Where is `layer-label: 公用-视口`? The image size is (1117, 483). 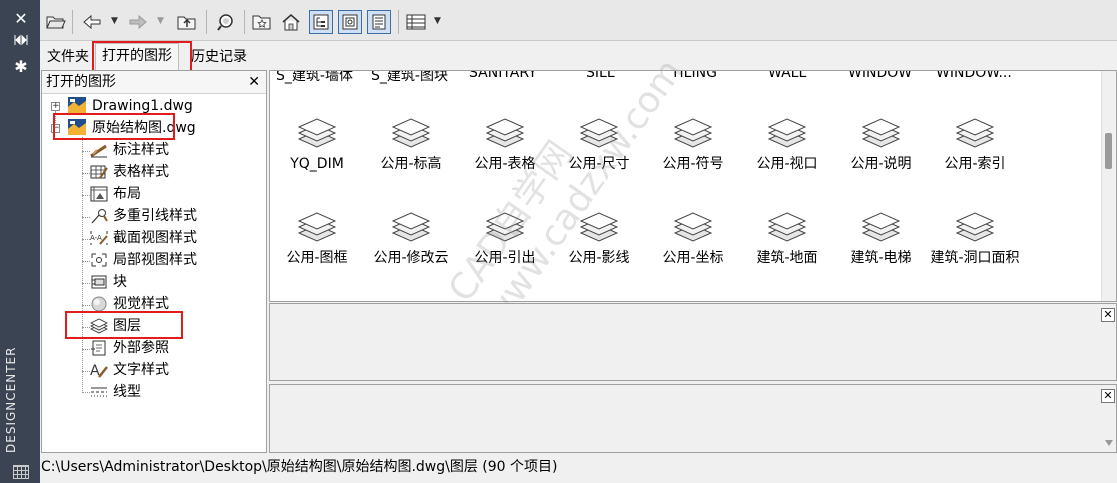
layer-label: 公用-视口 is located at coordinates (787, 164).